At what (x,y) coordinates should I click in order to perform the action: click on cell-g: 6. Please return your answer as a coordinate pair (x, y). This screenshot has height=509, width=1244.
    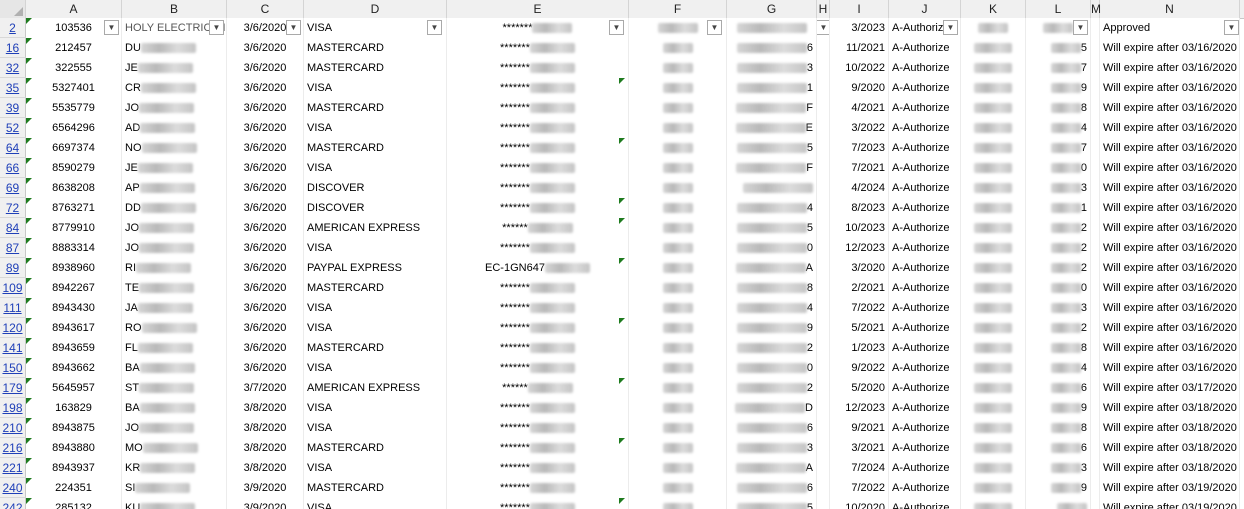
    Looking at the image, I should click on (772, 48).